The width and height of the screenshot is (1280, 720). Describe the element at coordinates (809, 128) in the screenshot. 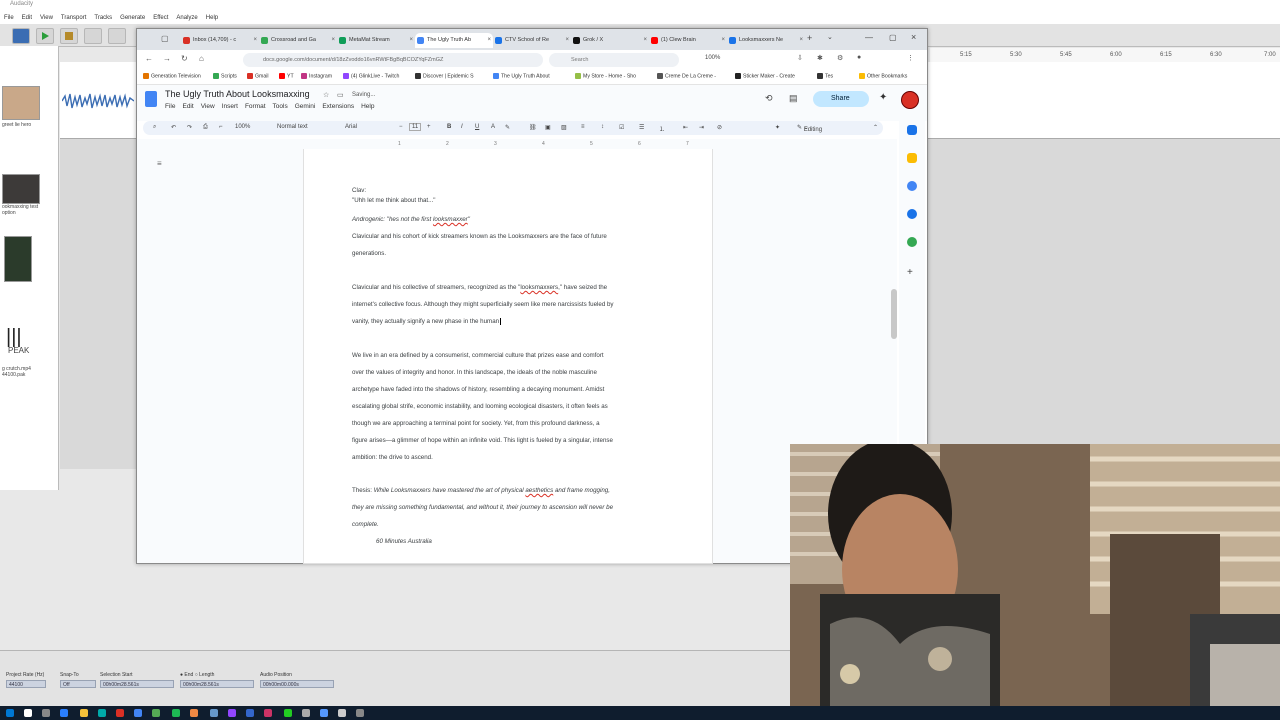

I see `editing-mode-select: ✎ Editing ⌄` at that location.